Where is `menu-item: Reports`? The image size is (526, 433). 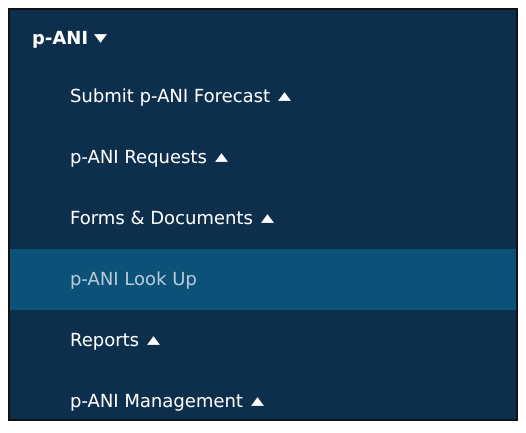
menu-item: Reports is located at coordinates (263, 340).